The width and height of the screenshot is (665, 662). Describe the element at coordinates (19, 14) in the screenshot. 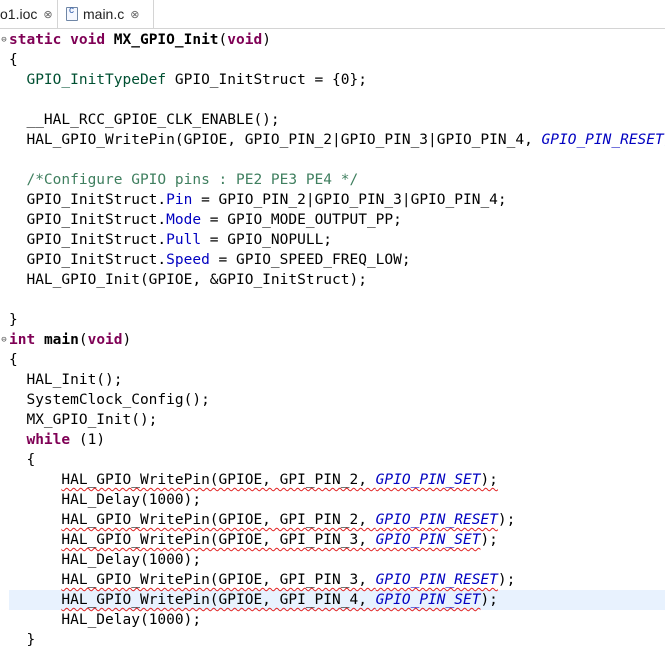

I see `tab-label: o1.ioc` at that location.